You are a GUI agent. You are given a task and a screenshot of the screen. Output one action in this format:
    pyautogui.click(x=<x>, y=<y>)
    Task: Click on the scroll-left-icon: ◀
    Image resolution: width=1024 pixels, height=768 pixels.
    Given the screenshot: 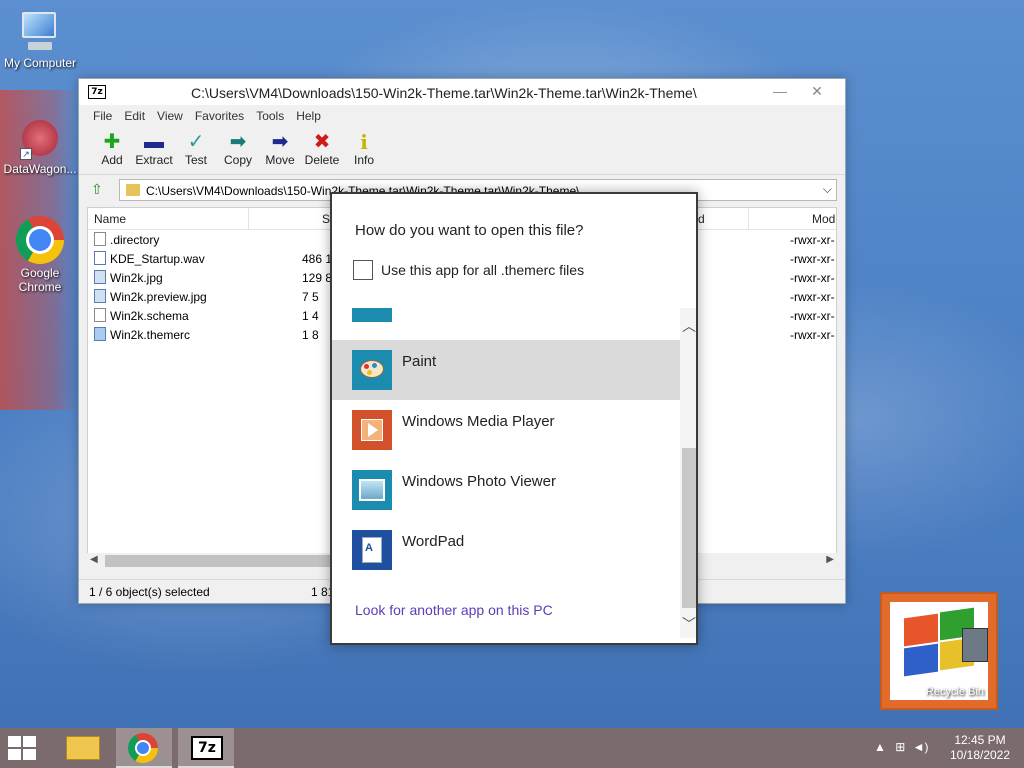 What is the action you would take?
    pyautogui.click(x=94, y=559)
    